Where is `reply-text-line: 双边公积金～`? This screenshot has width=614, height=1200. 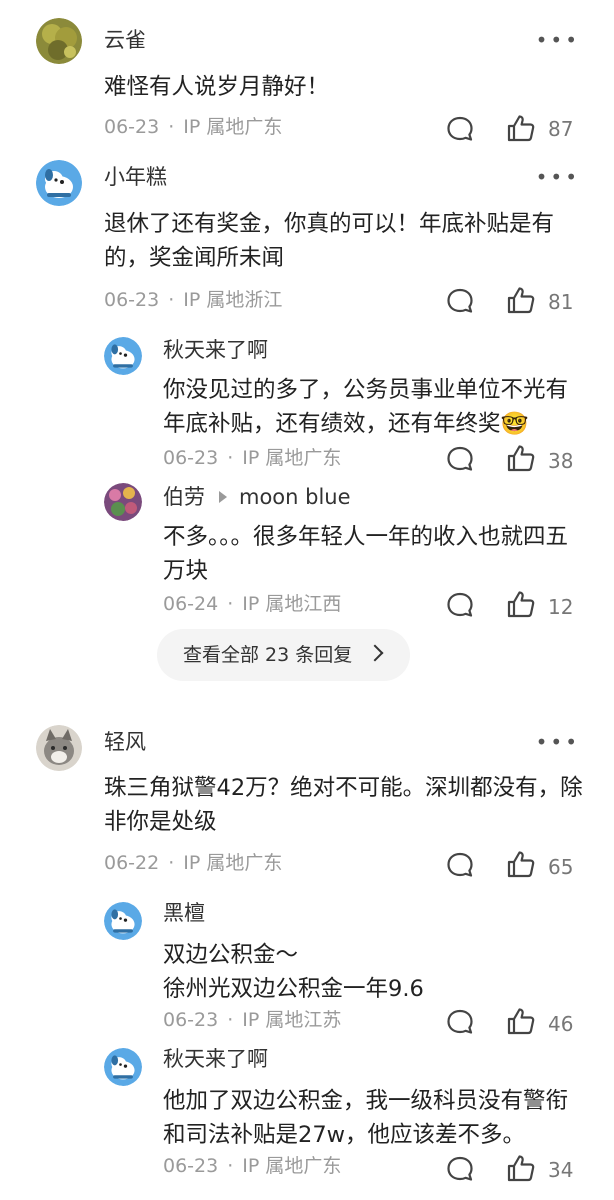
reply-text-line: 双边公积金～ is located at coordinates (231, 955).